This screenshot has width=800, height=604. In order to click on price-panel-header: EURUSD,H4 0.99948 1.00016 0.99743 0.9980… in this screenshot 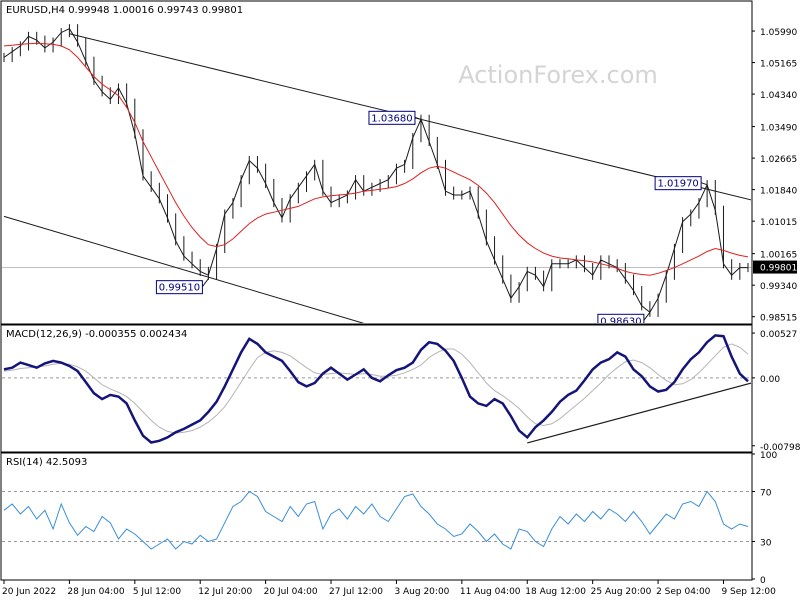, I will do `click(124, 10)`.